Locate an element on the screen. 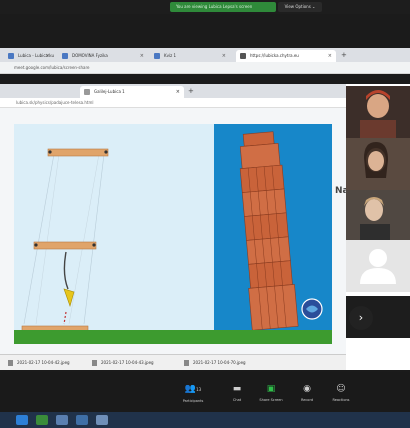 This screenshot has height=428, width=410. middle-plank is located at coordinates (65, 245).